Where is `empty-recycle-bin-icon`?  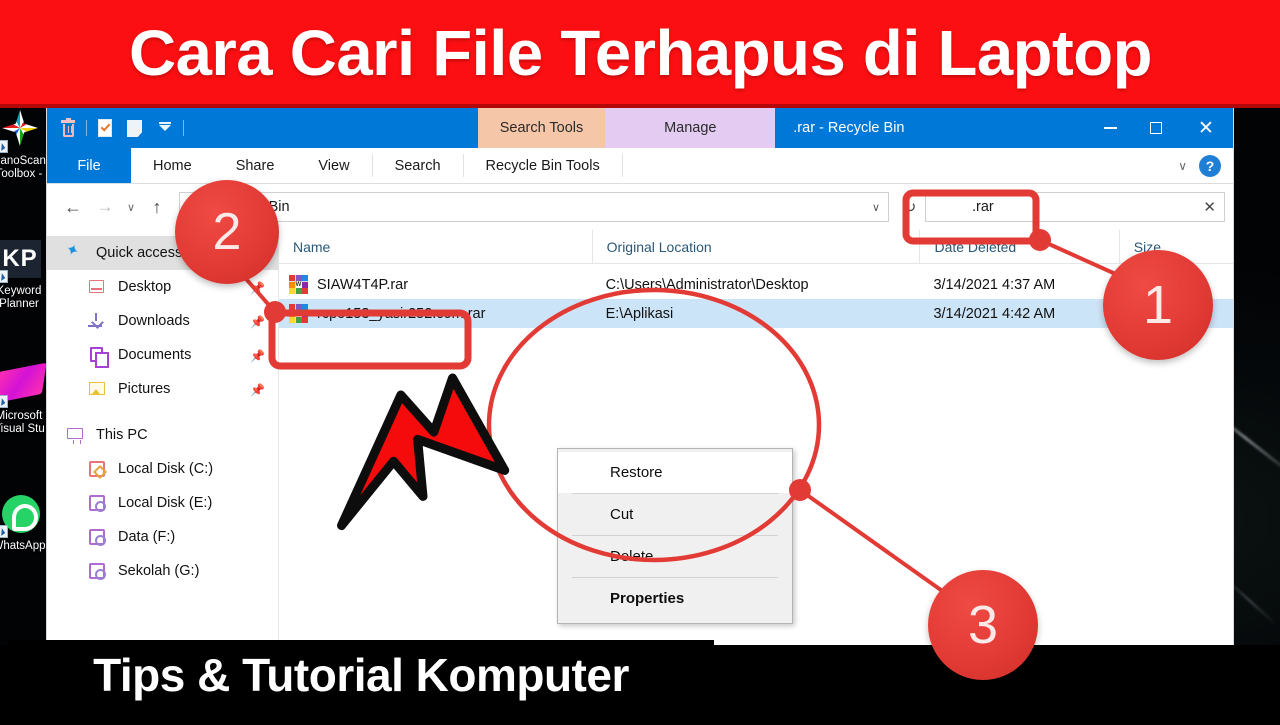
empty-recycle-bin-icon is located at coordinates (135, 128).